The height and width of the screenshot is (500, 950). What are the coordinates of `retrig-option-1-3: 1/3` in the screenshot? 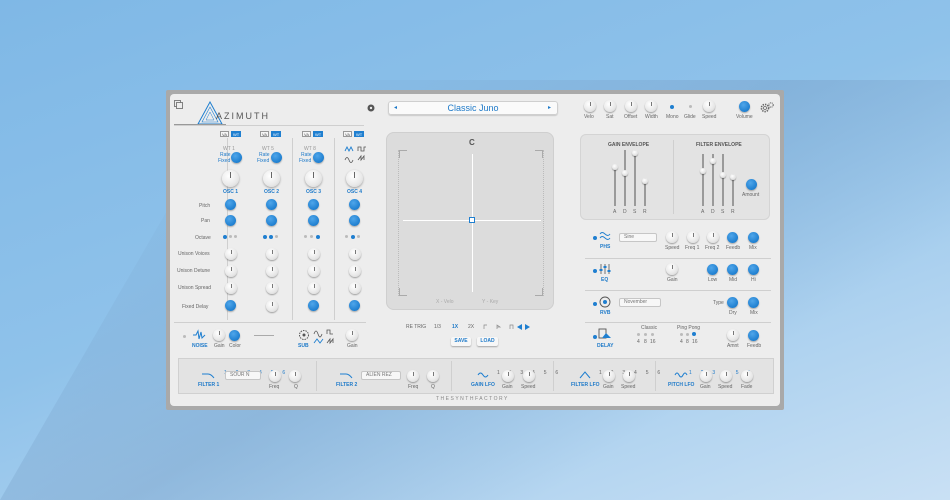 It's located at (437, 327).